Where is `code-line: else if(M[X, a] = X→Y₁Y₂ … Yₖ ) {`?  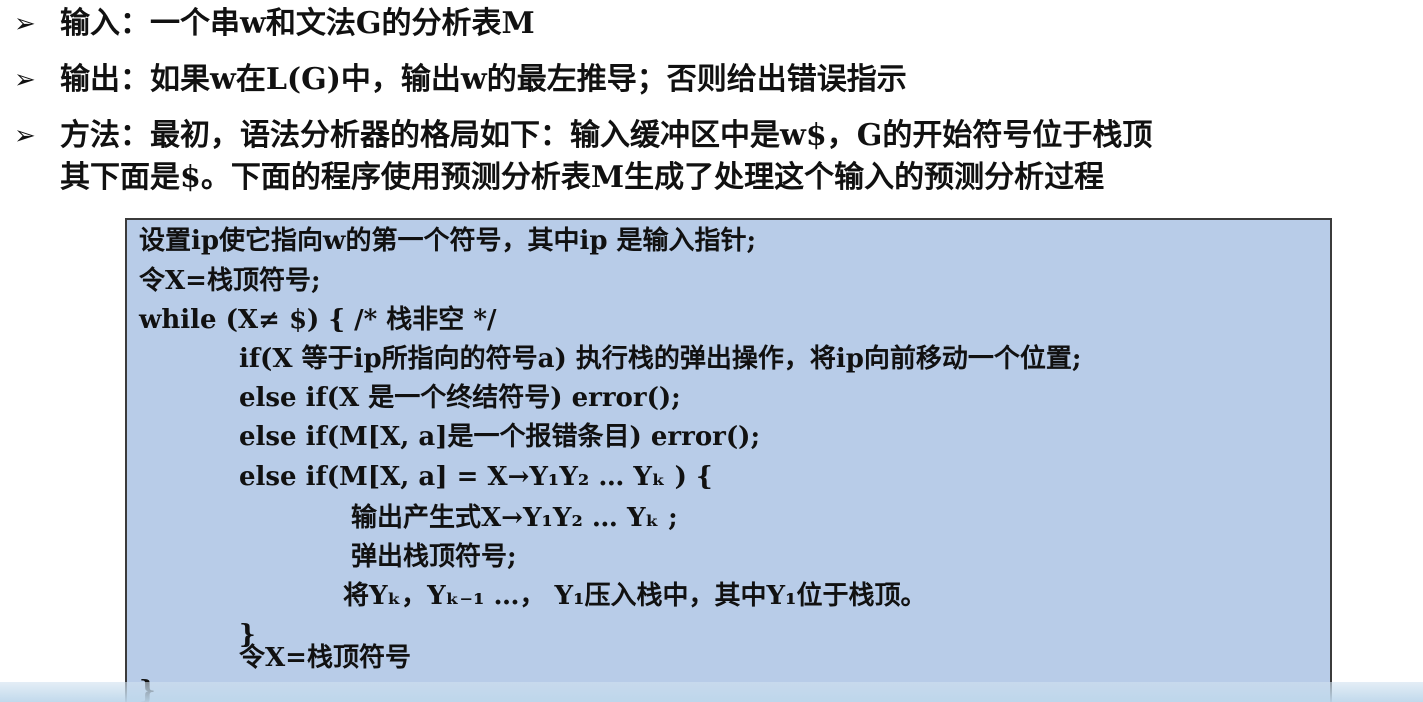
code-line: else if(M[X, a] = X→Y₁Y₂ … Yₖ ) { is located at coordinates (476, 477).